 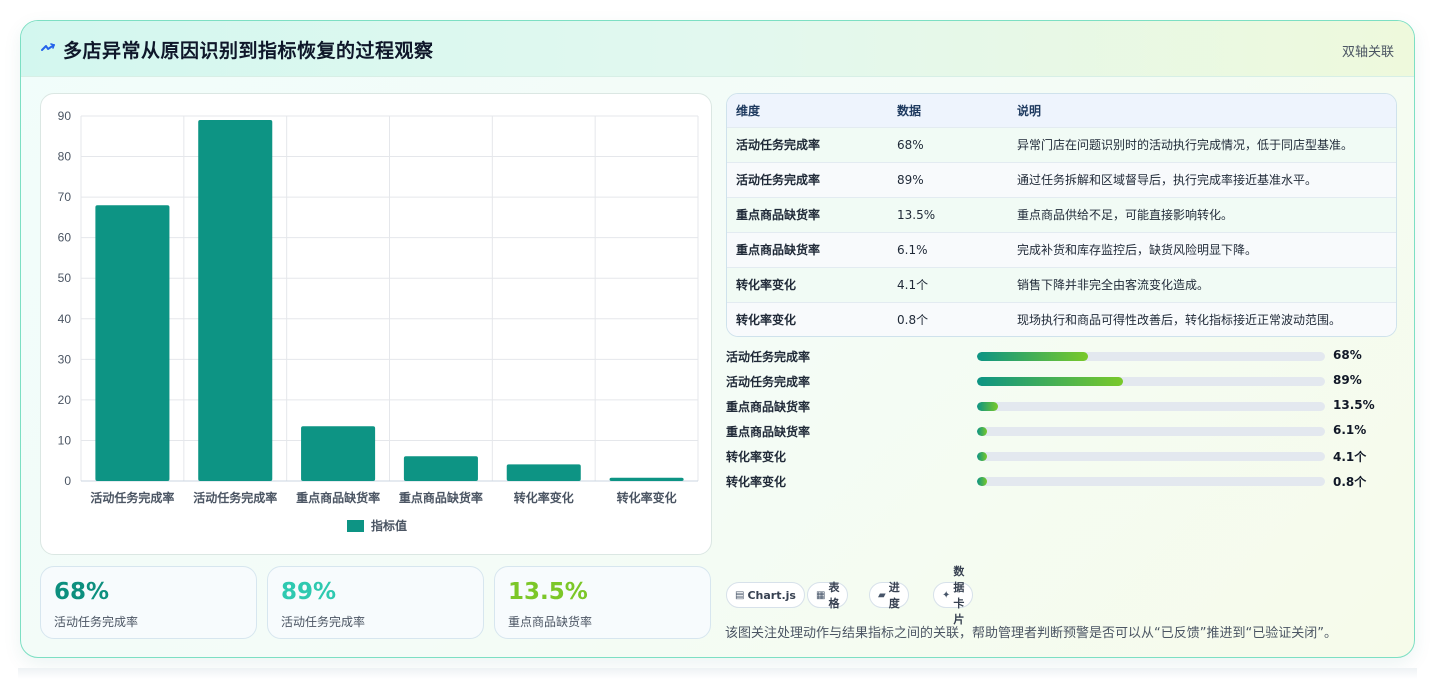 I want to click on pill-label: 进度, so click(x=894, y=595).